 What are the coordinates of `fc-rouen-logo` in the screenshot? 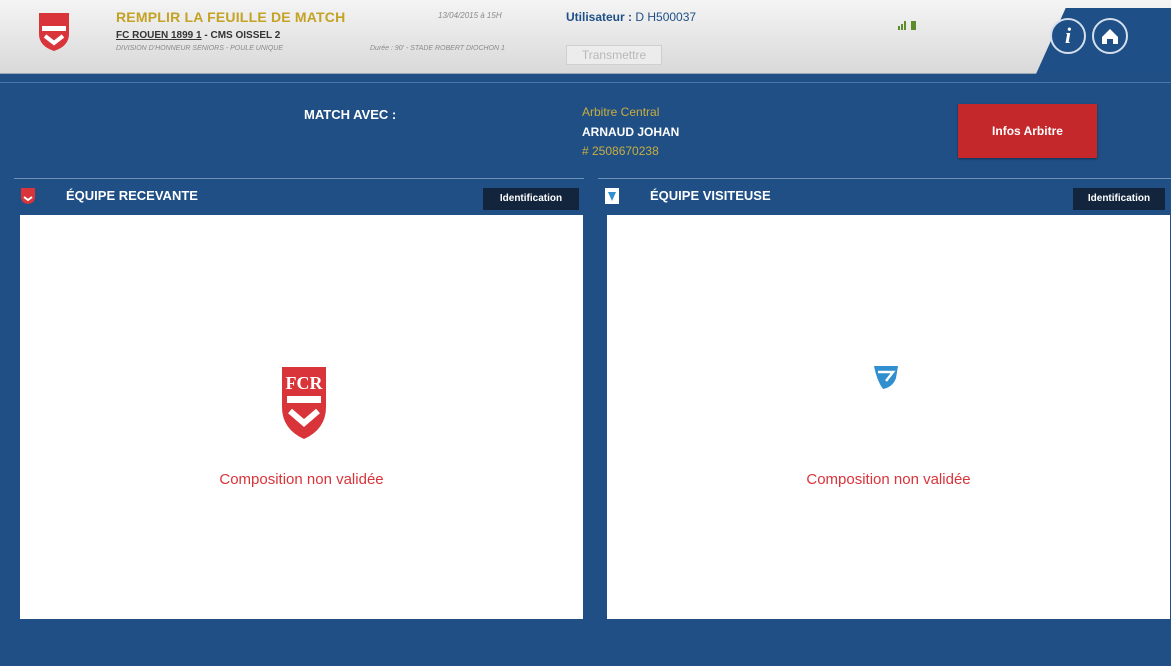 It's located at (54, 32).